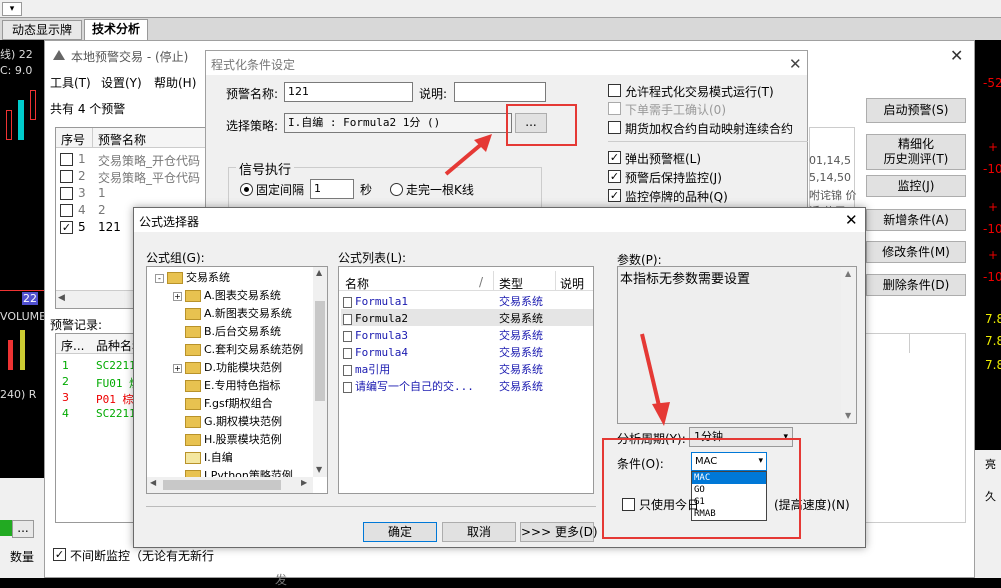 The image size is (1001, 588). What do you see at coordinates (559, 532) in the screenshot?
I see `more-button: >>> 更多(D)` at bounding box center [559, 532].